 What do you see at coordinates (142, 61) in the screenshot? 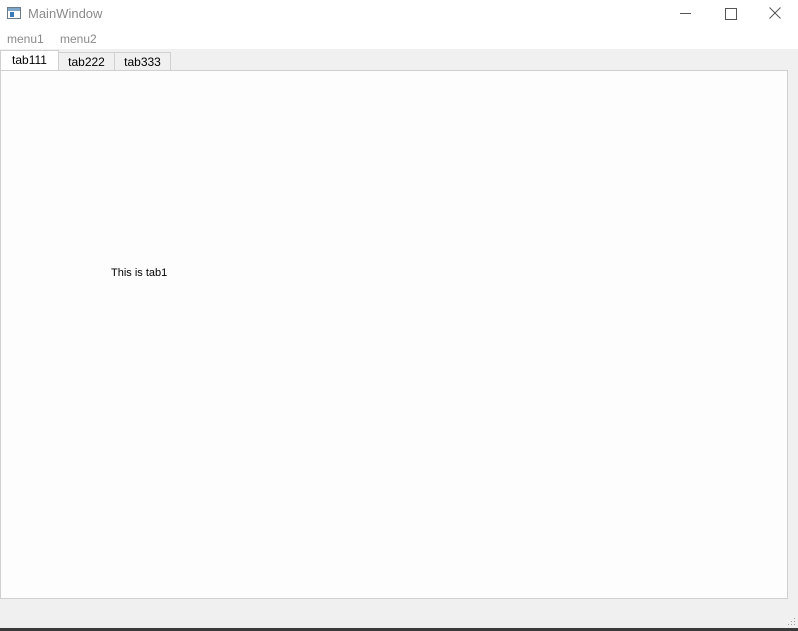
I see `tab-tab333: tab333` at bounding box center [142, 61].